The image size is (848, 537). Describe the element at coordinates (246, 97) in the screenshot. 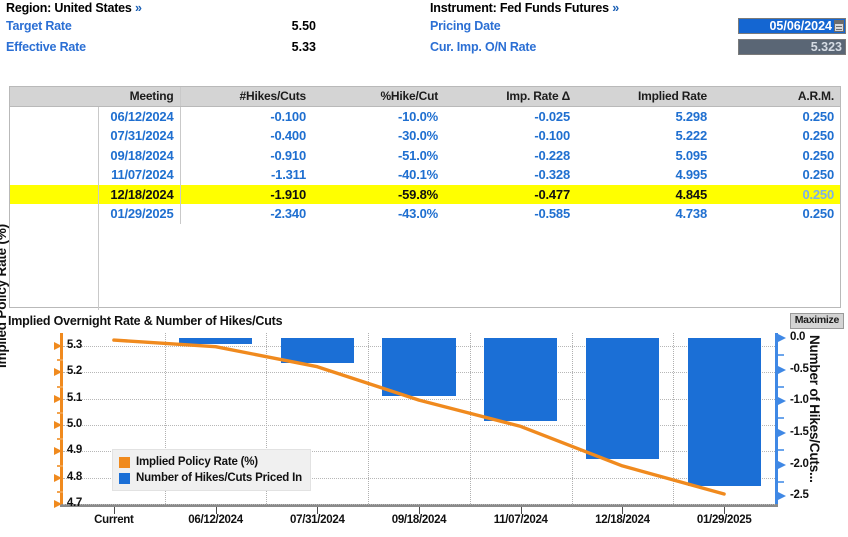

I see `col-header-hikes-cuts: #Hikes/Cuts` at that location.